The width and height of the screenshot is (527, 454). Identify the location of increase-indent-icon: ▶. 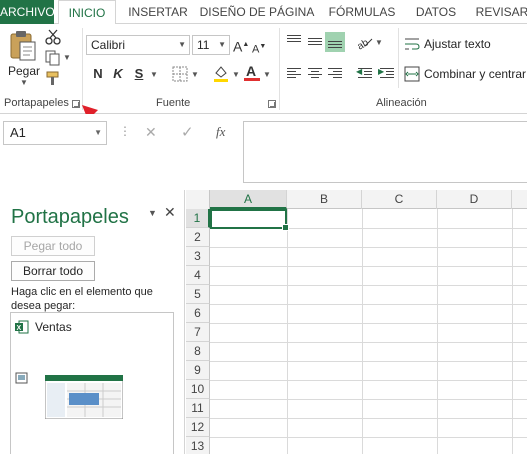
(387, 74).